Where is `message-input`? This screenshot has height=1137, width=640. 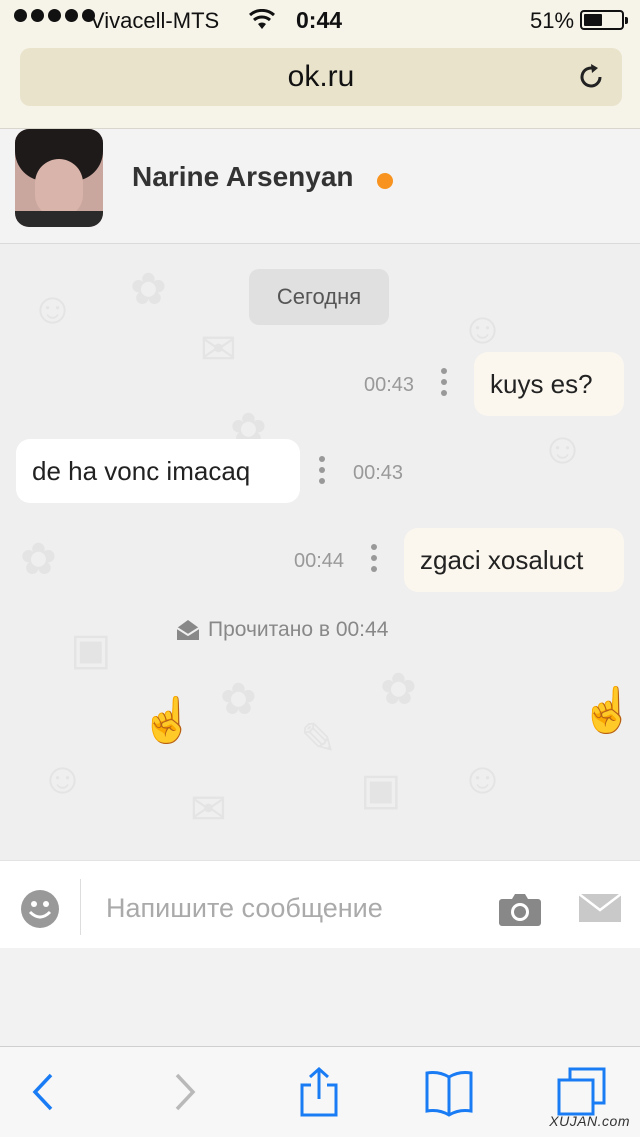
message-input is located at coordinates (291, 908).